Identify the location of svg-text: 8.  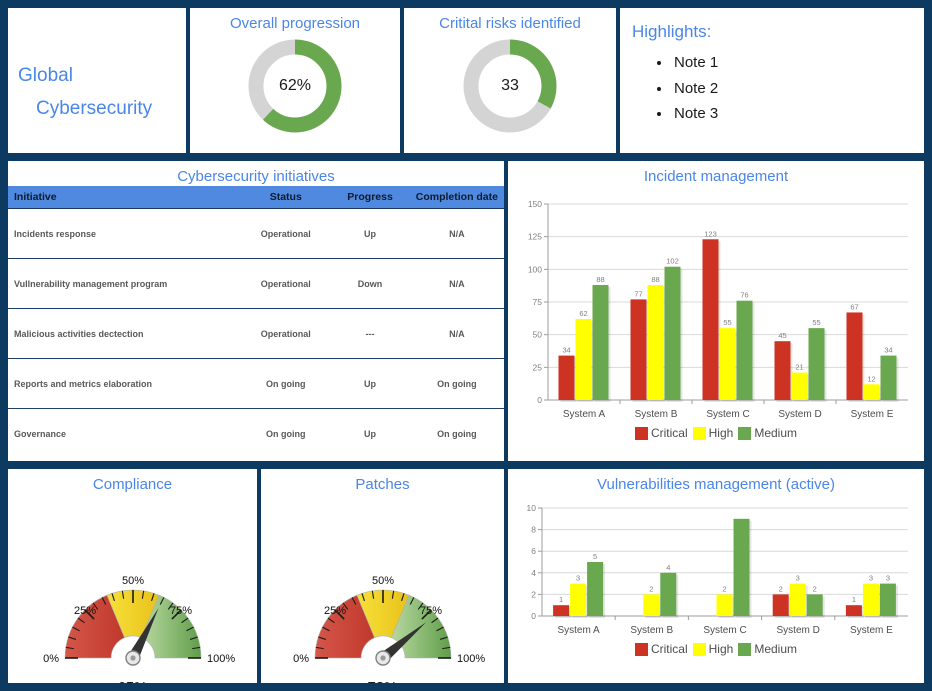
(533, 530).